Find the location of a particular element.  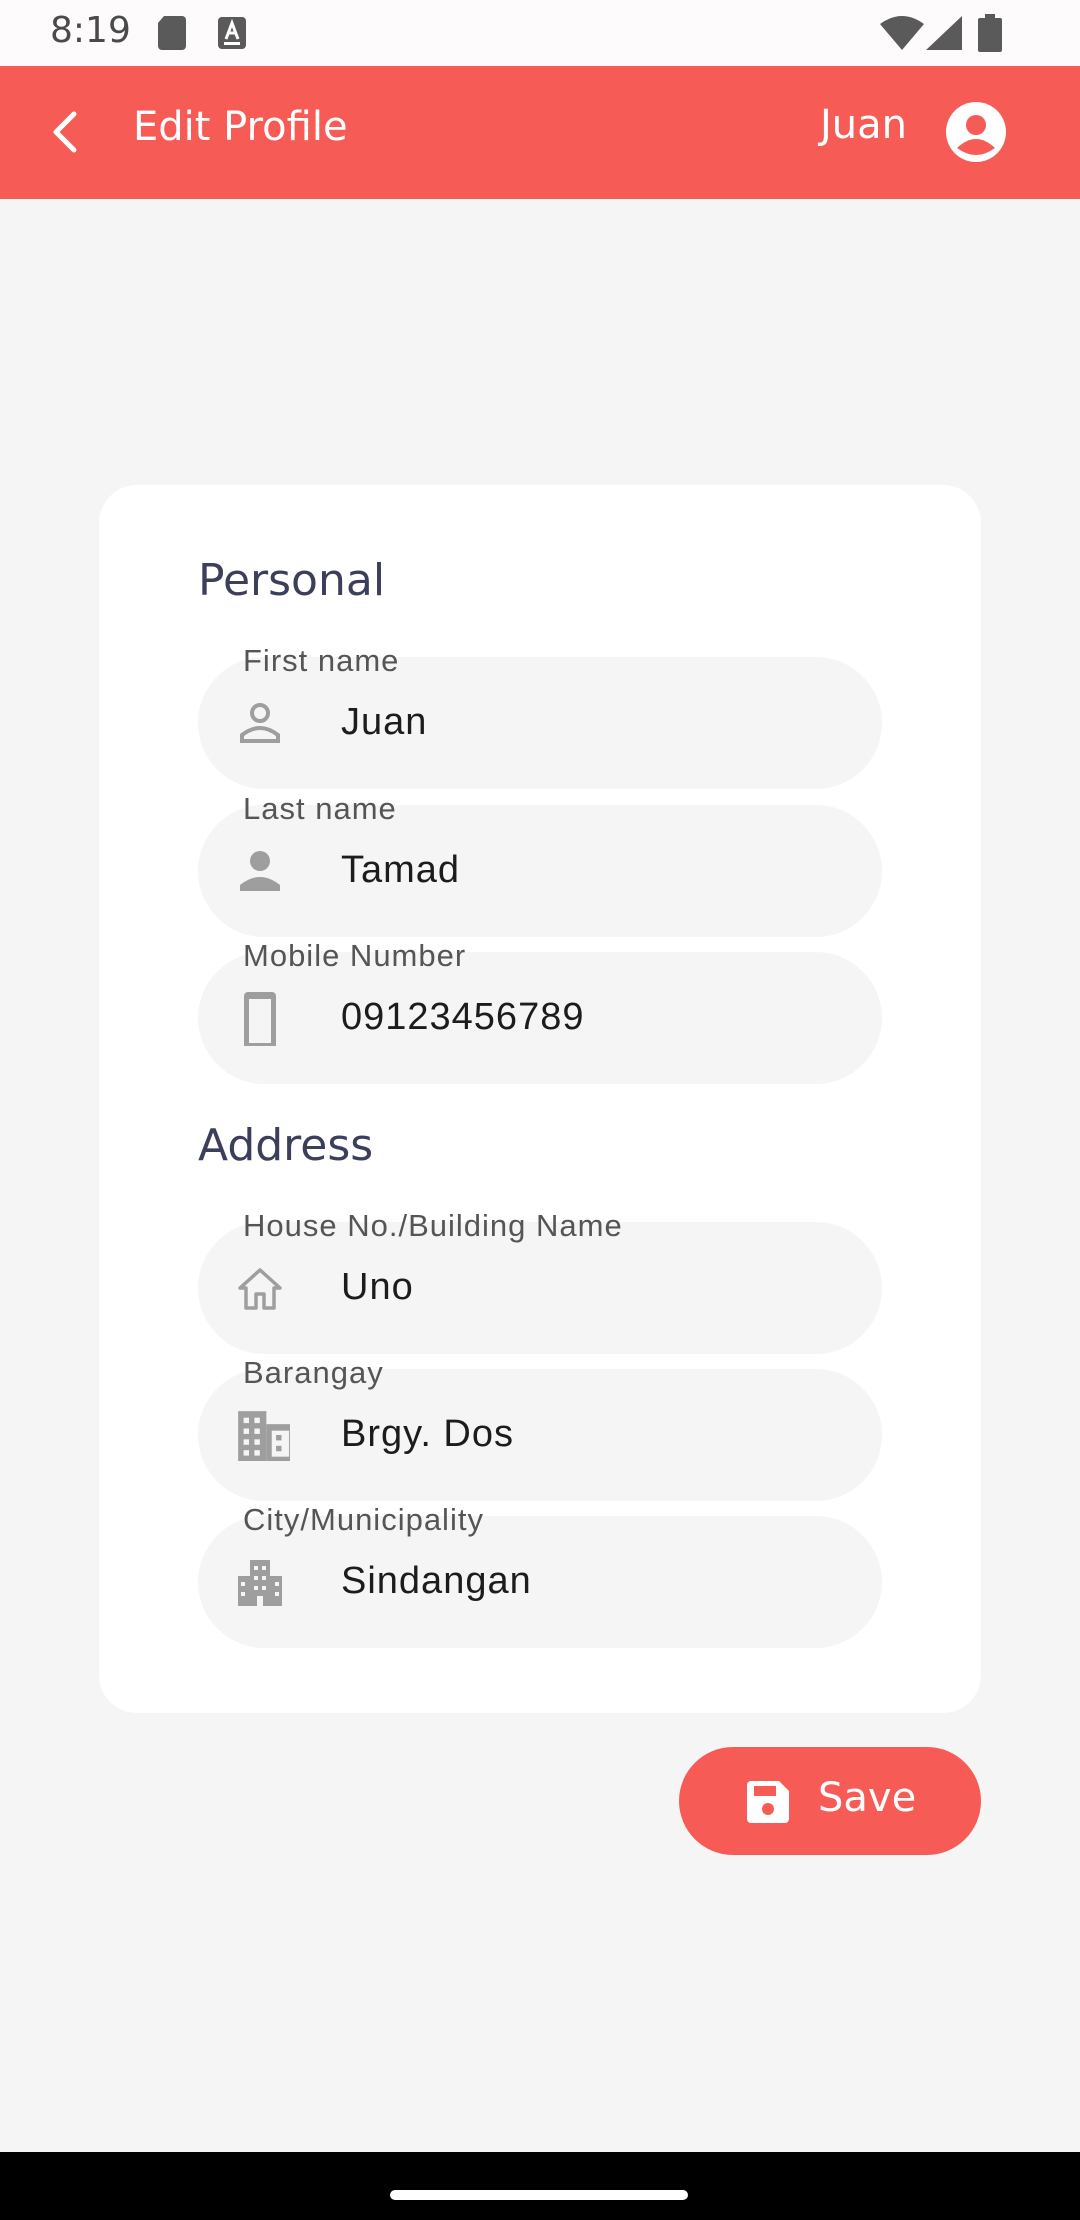

city-icon is located at coordinates (260, 1583).